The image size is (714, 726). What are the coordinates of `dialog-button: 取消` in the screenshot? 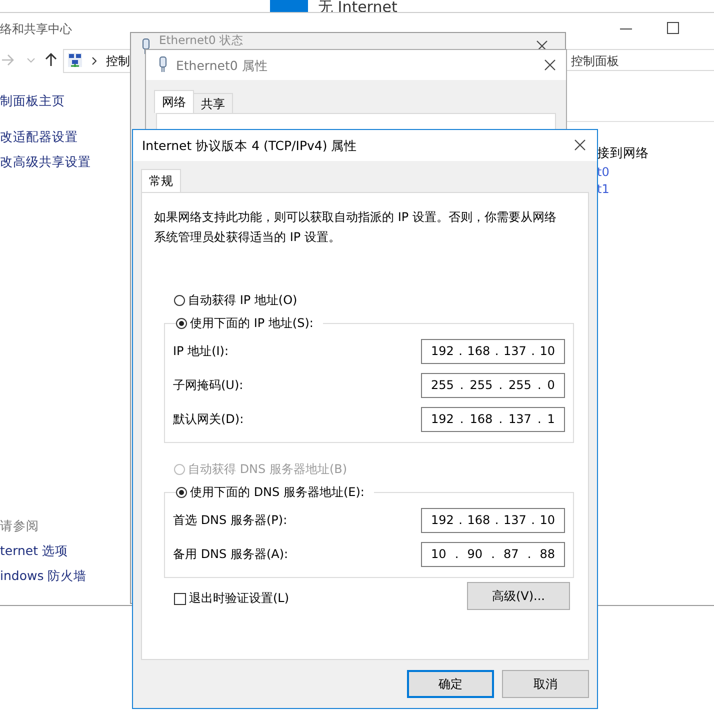 It's located at (545, 684).